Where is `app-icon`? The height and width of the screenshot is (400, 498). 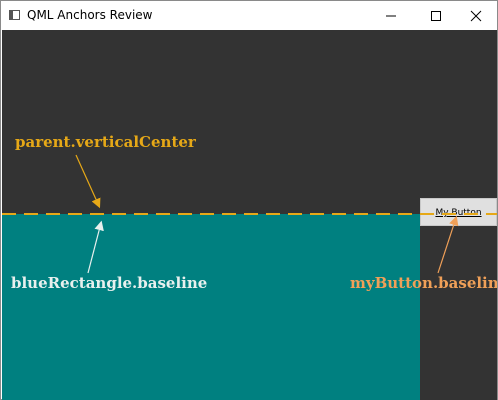 app-icon is located at coordinates (14, 15).